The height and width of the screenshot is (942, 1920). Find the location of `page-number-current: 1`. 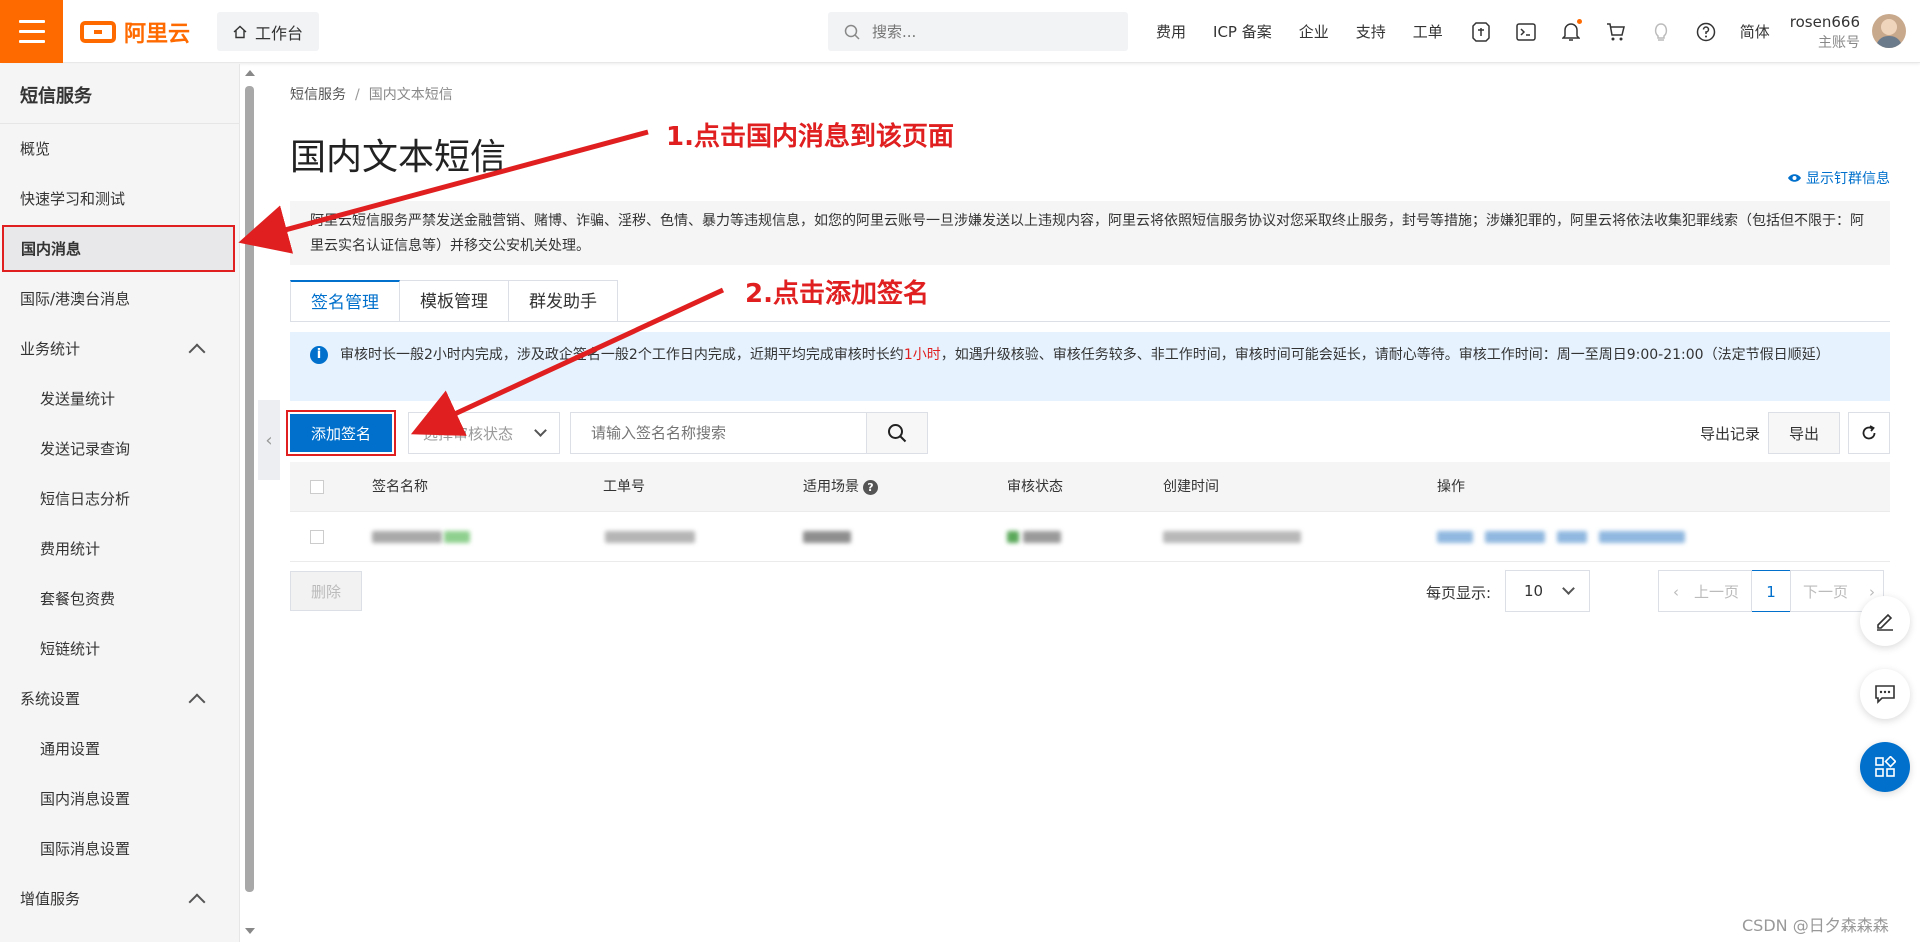

page-number-current: 1 is located at coordinates (1771, 591).